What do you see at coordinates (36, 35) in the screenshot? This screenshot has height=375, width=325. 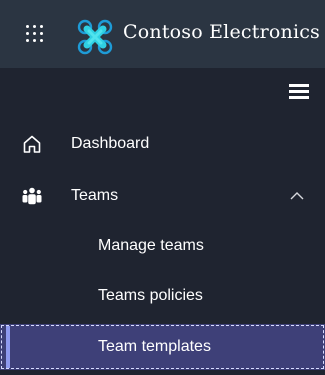 I see `waffle-grid-icon` at bounding box center [36, 35].